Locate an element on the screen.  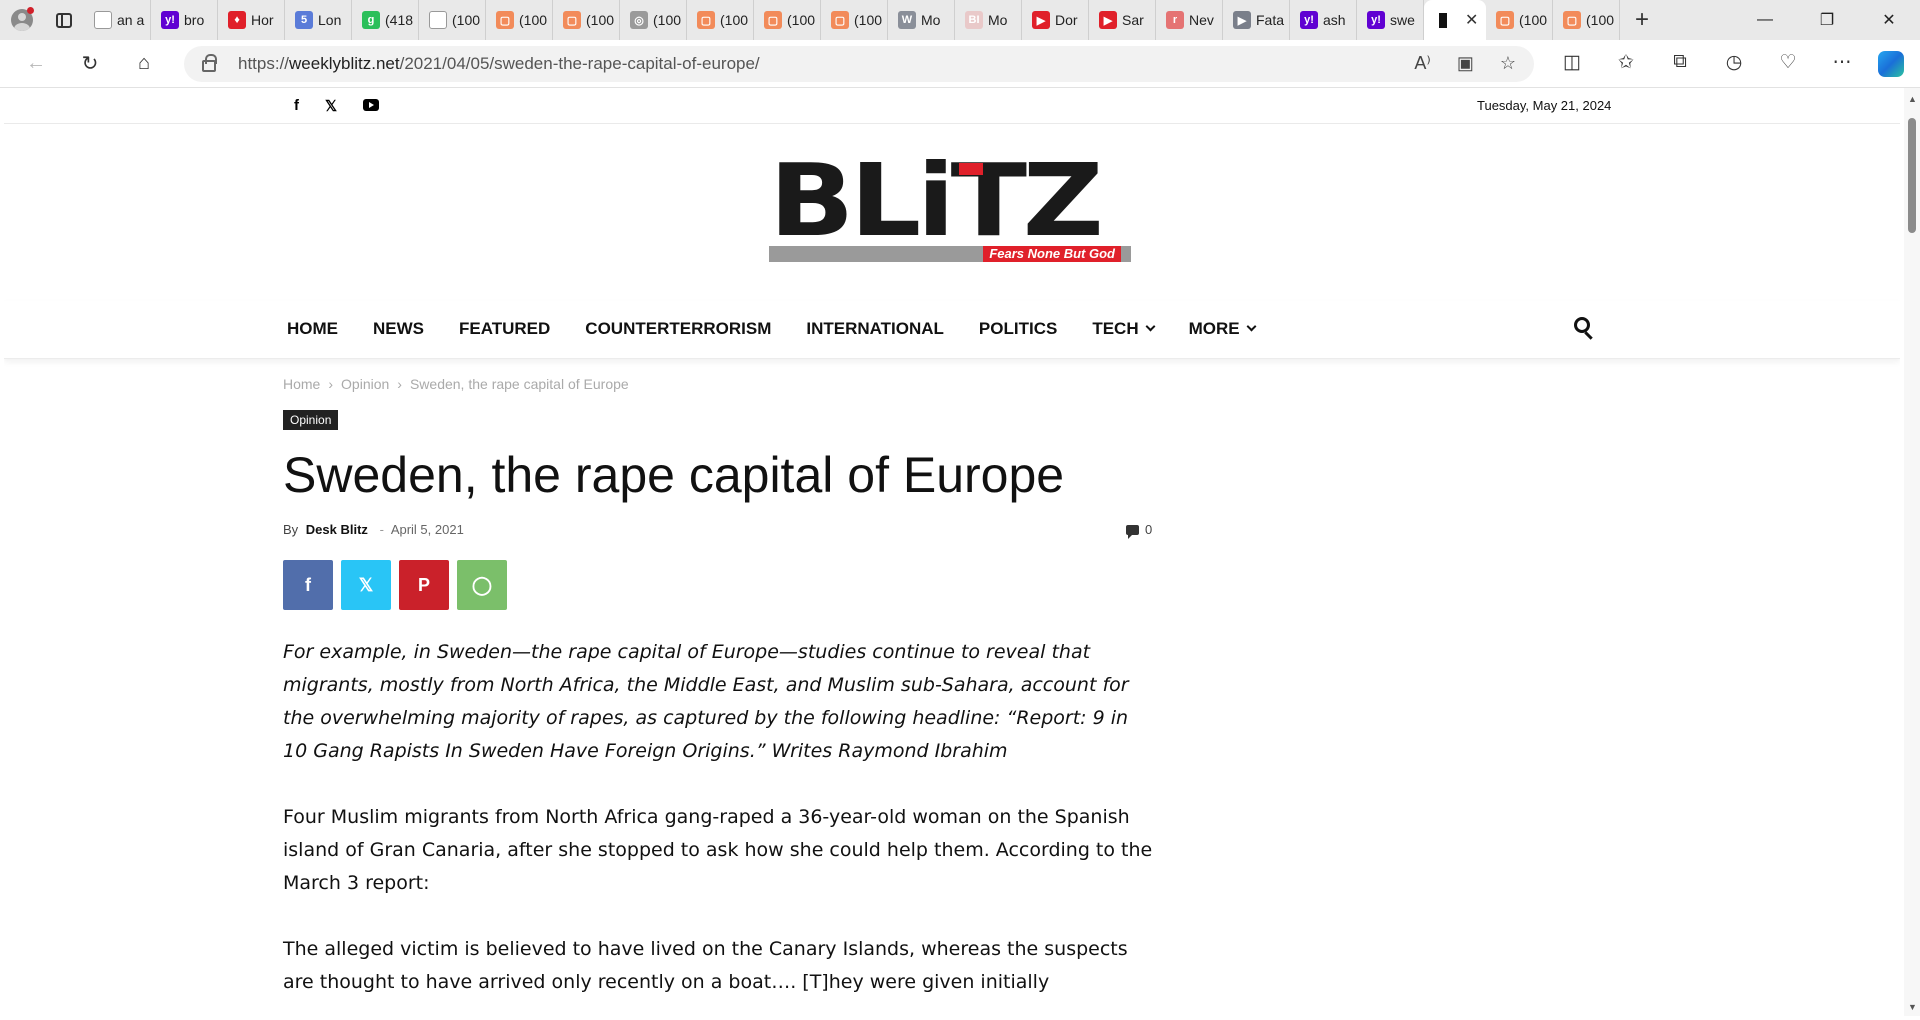
favorites-icon: ✩ is located at coordinates (1626, 64).